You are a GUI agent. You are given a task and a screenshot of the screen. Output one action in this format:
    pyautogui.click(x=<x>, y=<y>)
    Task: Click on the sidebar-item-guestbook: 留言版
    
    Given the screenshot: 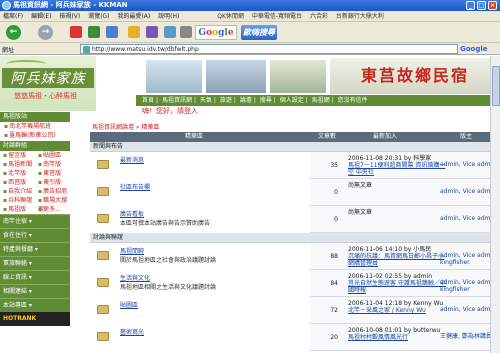 What is the action you would take?
    pyautogui.click(x=17, y=155)
    